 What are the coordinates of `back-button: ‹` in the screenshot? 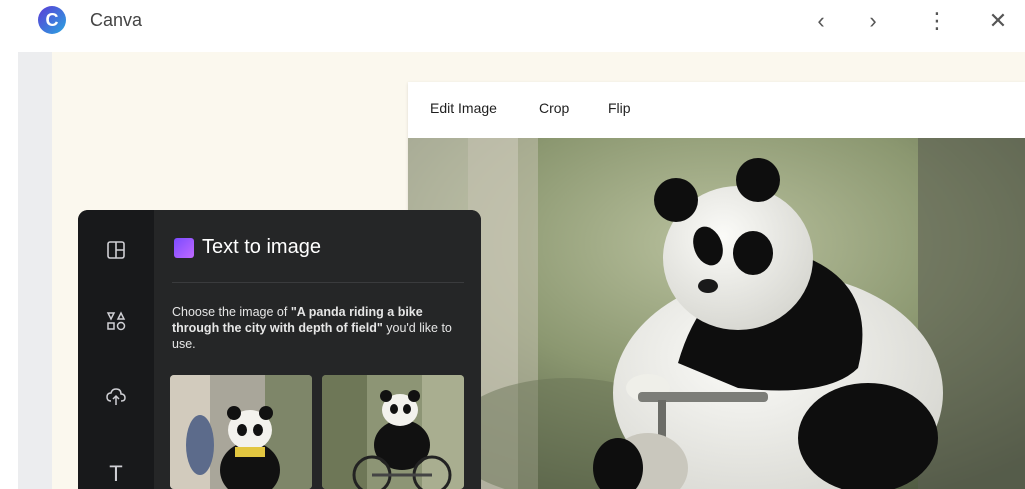 It's located at (821, 21).